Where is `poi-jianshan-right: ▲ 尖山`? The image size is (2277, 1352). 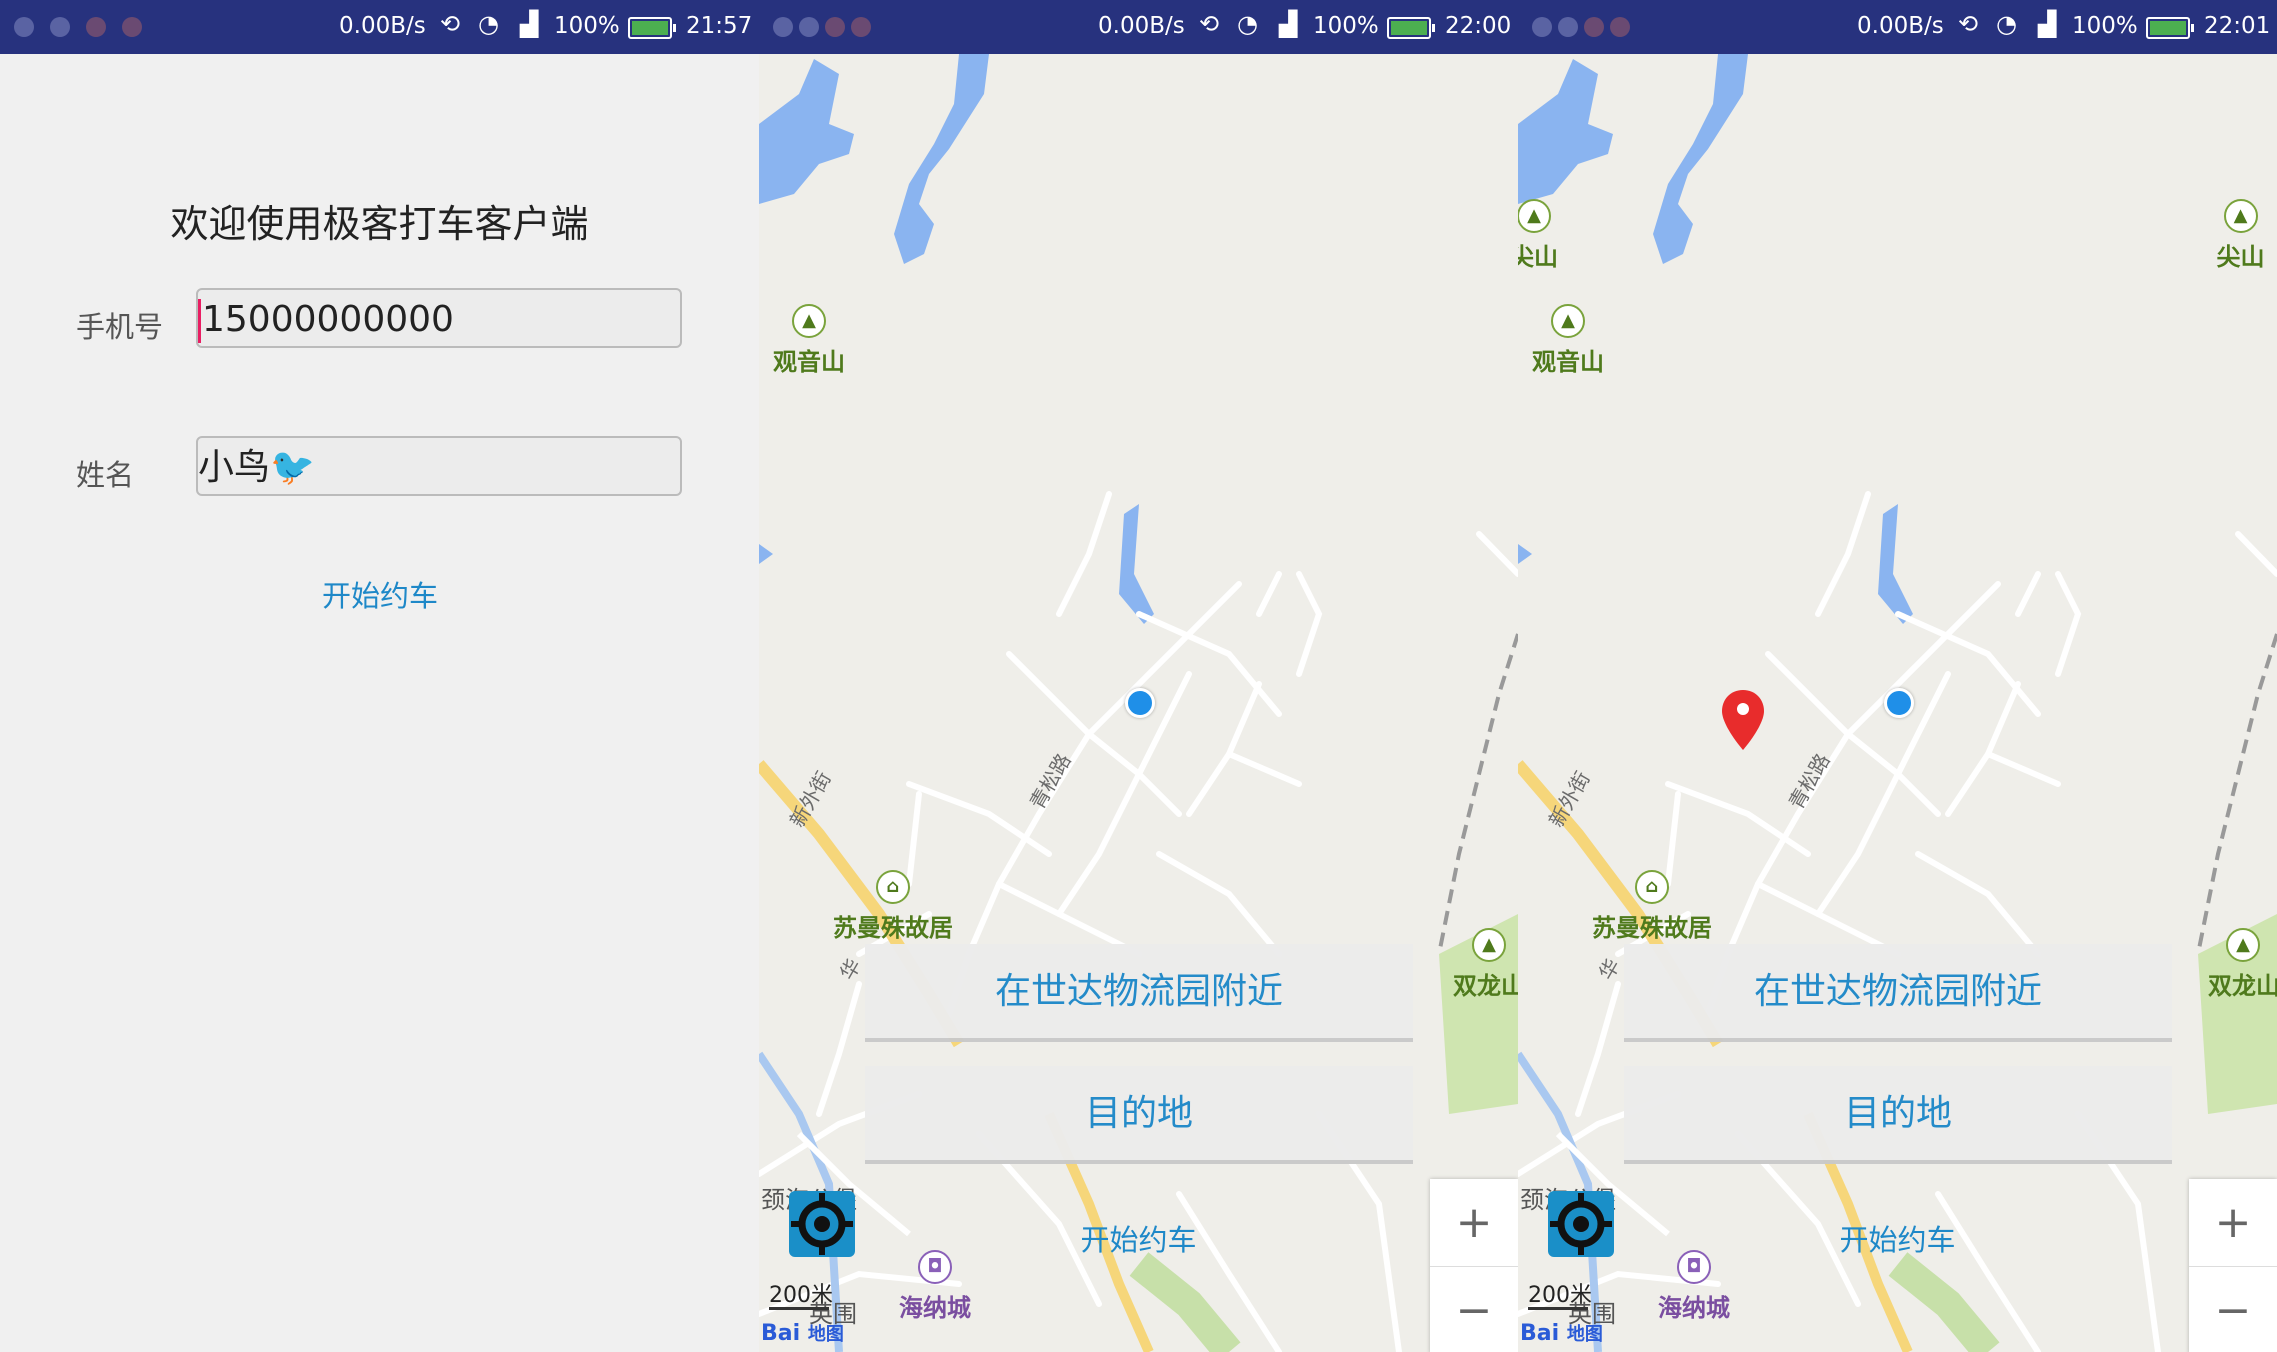 poi-jianshan-right: ▲ 尖山 is located at coordinates (2240, 235).